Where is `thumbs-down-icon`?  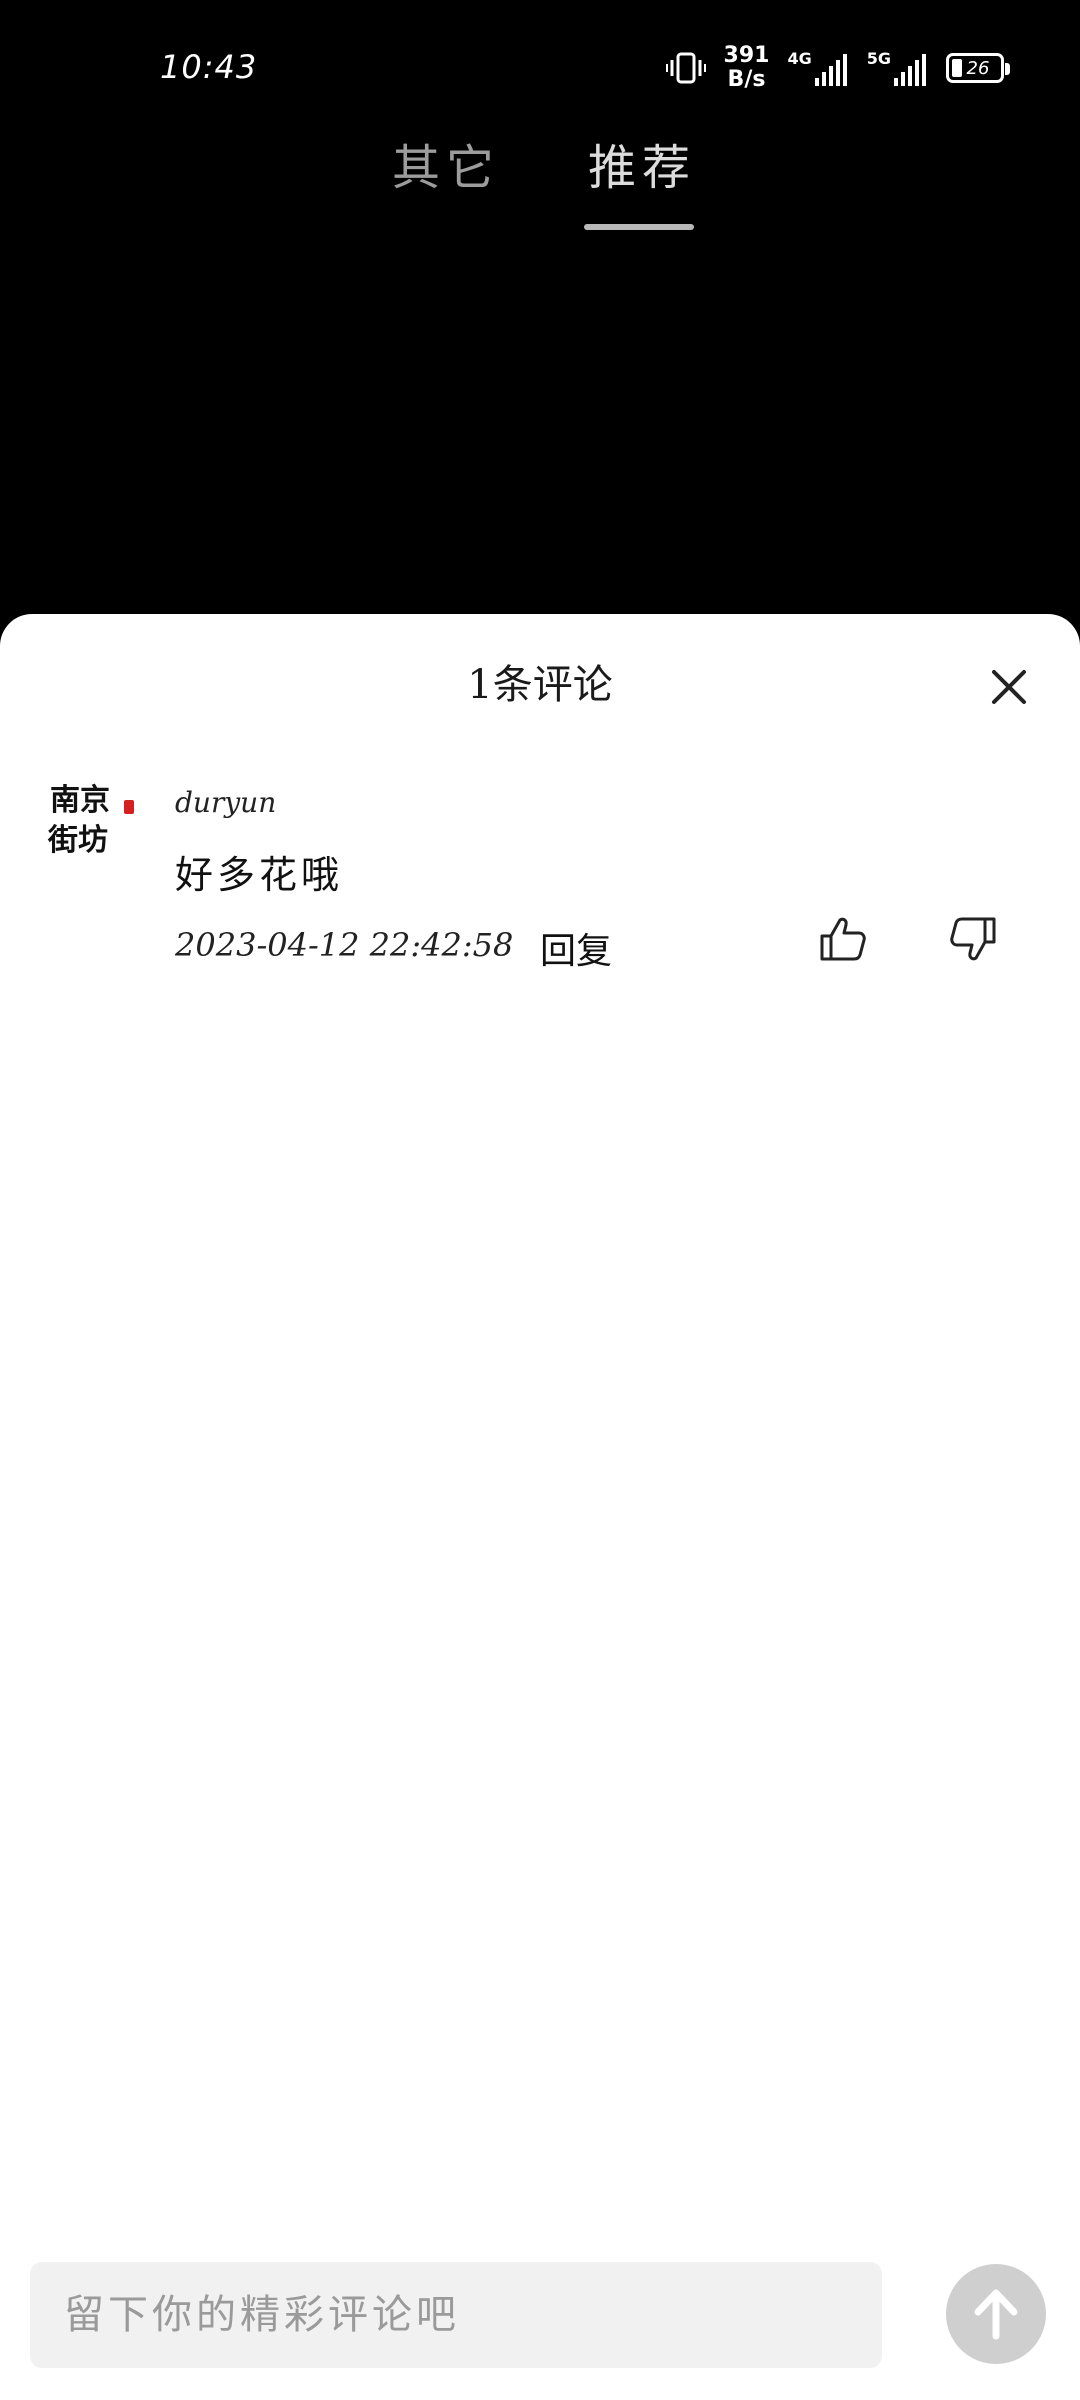 thumbs-down-icon is located at coordinates (973, 939).